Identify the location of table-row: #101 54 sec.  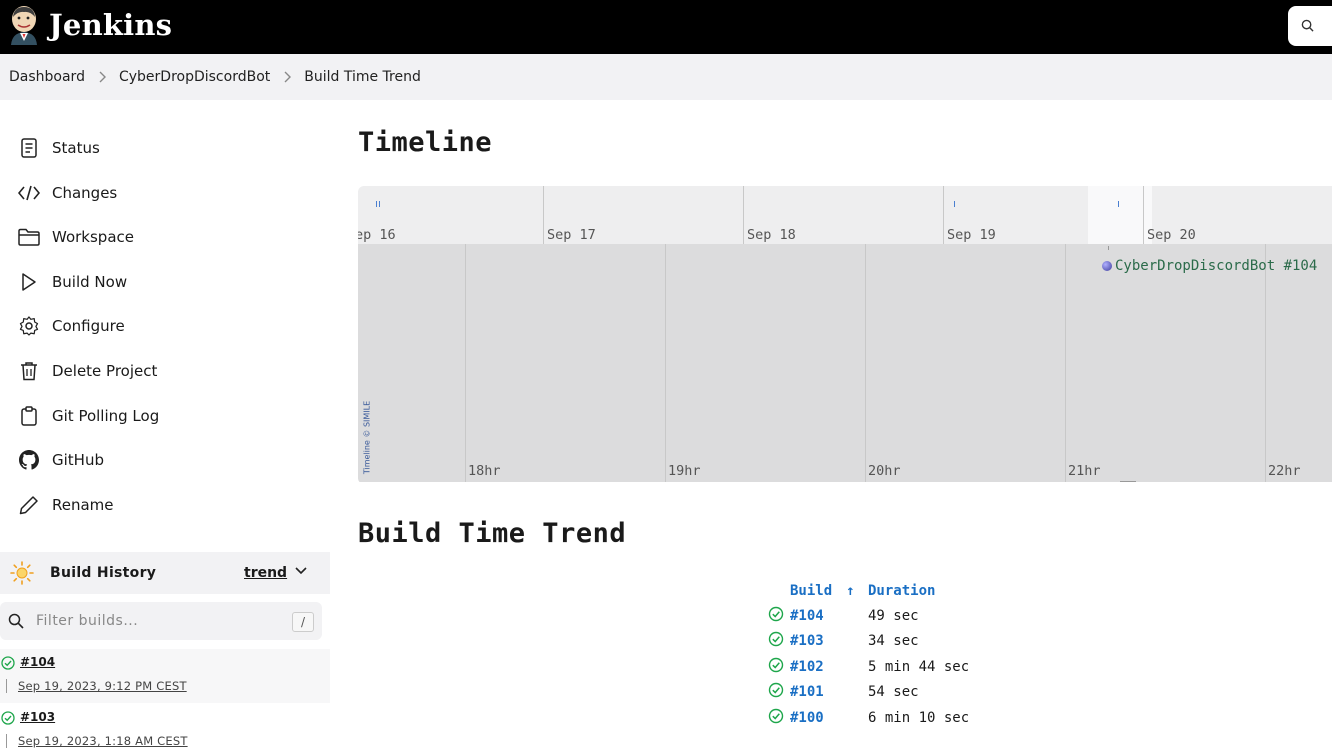
(868, 693).